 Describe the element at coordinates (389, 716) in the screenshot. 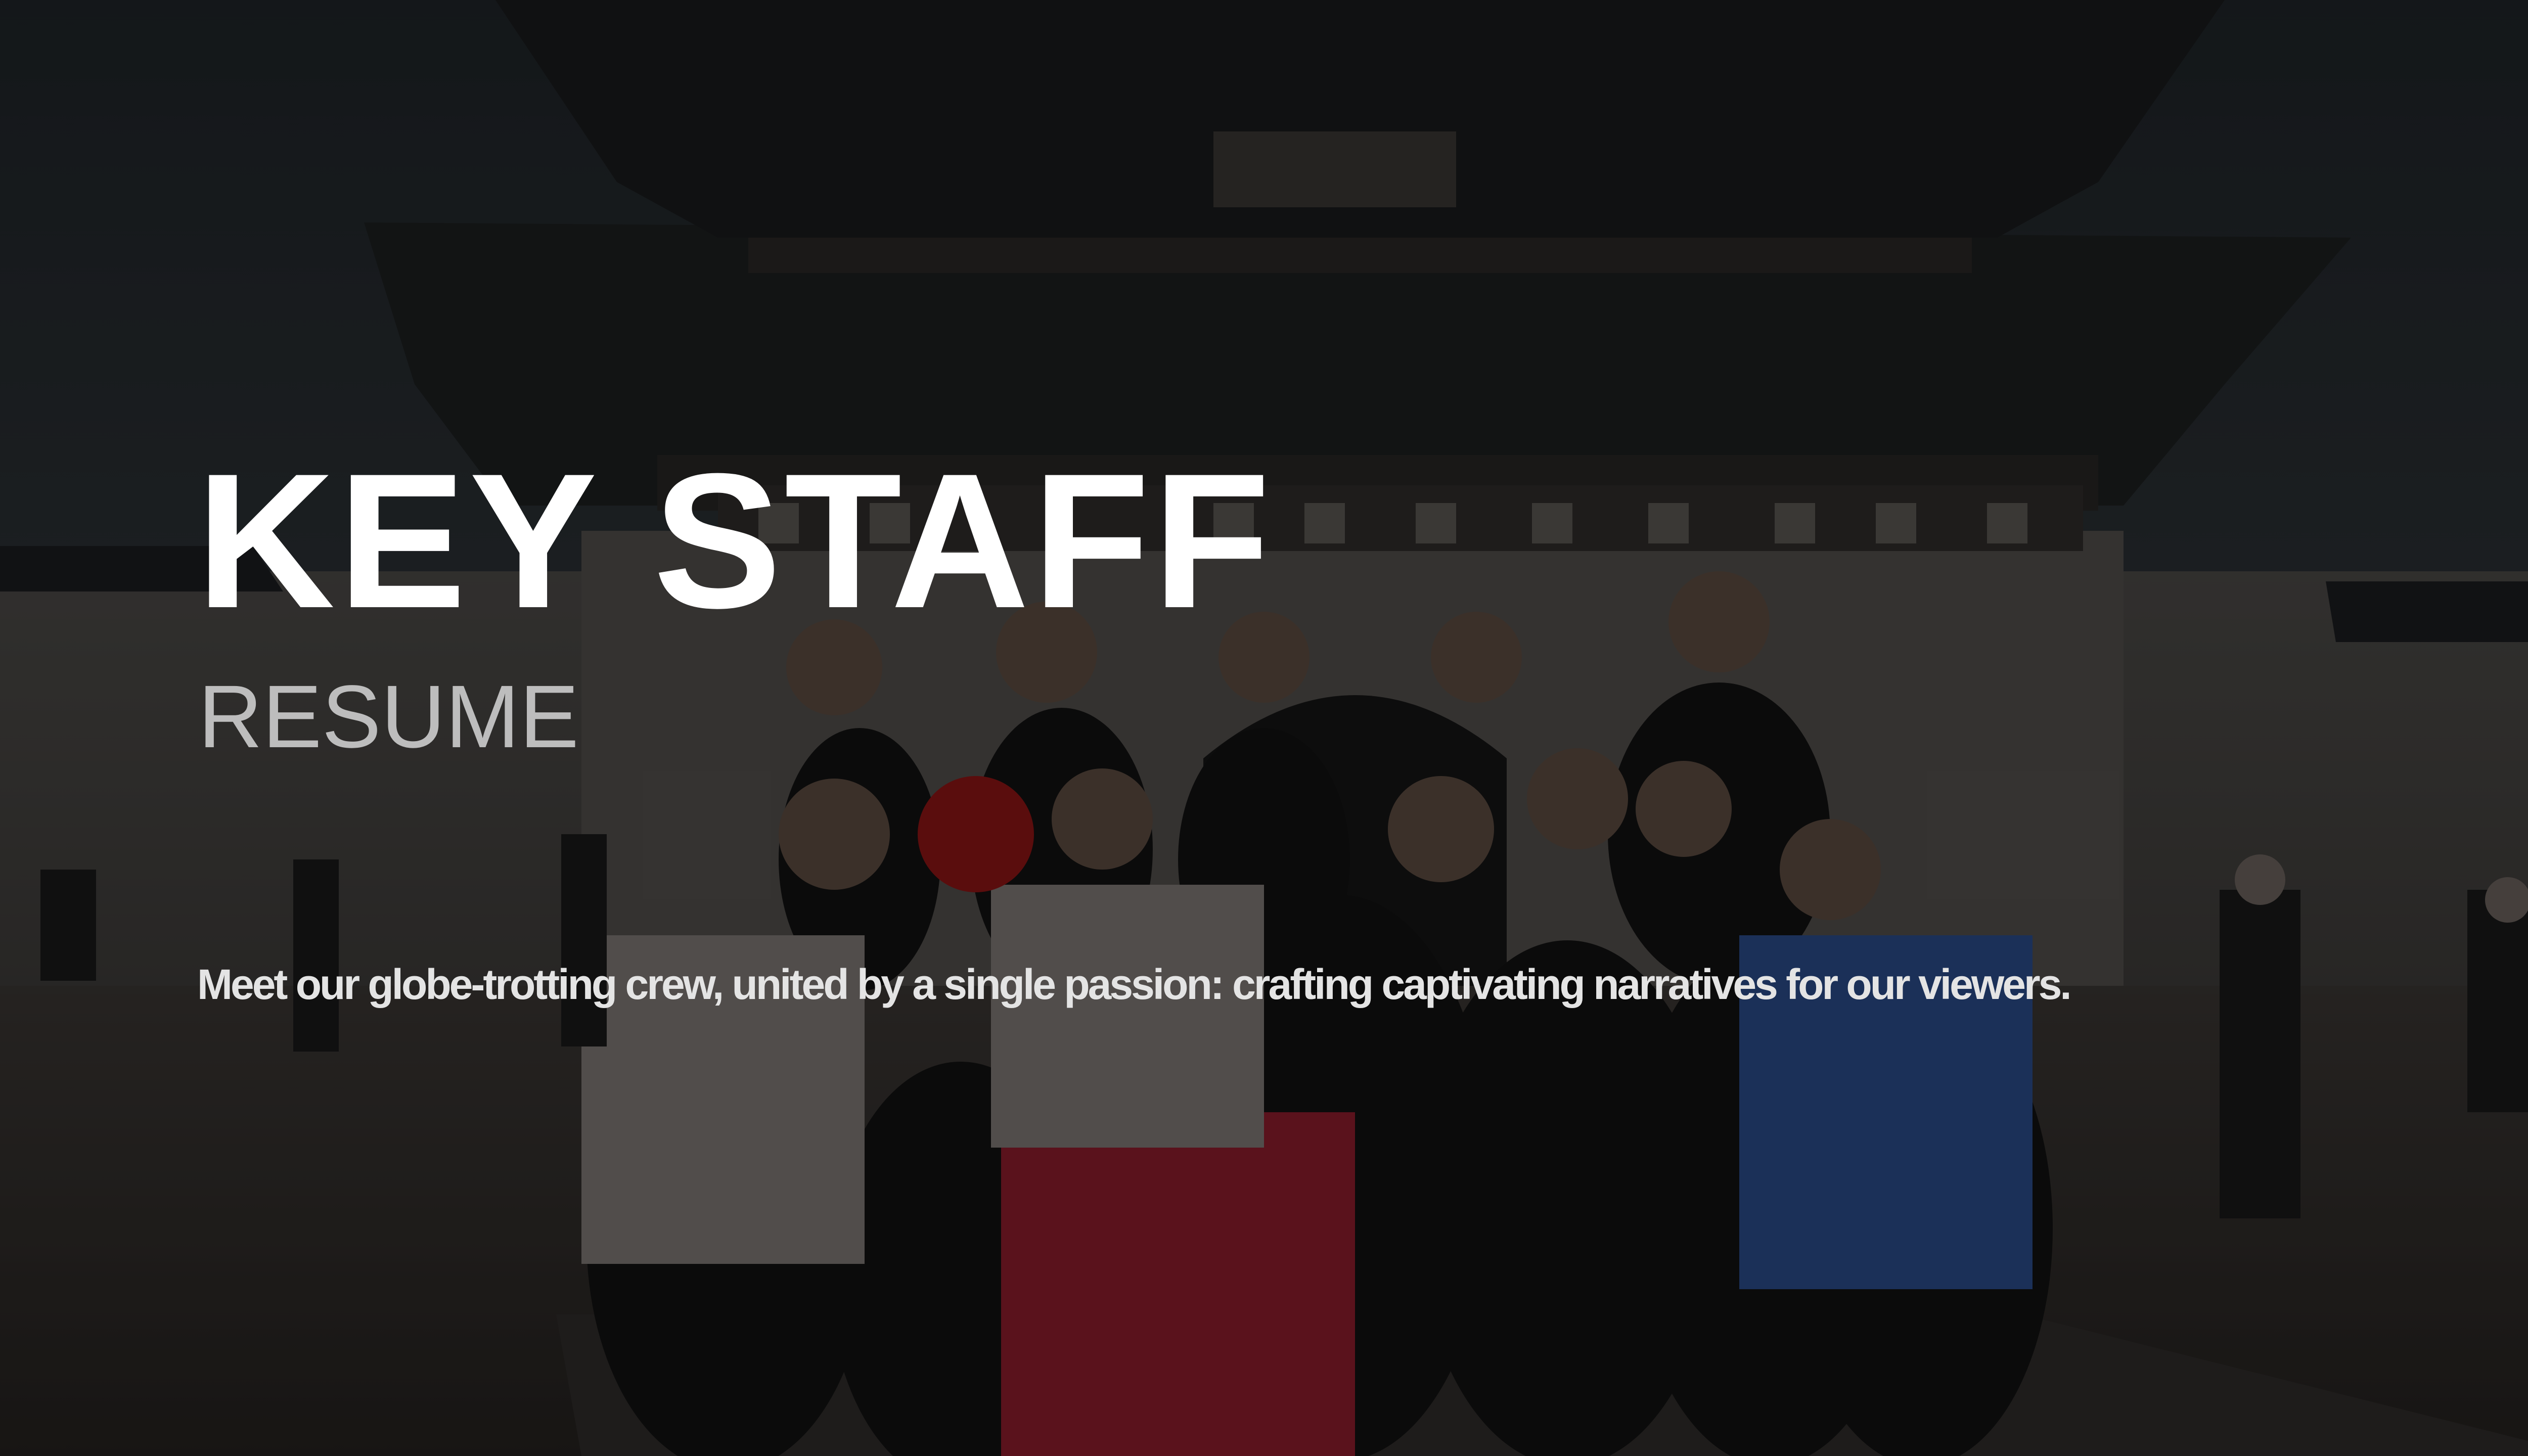

I see `slide-subtitle: RESUME` at that location.